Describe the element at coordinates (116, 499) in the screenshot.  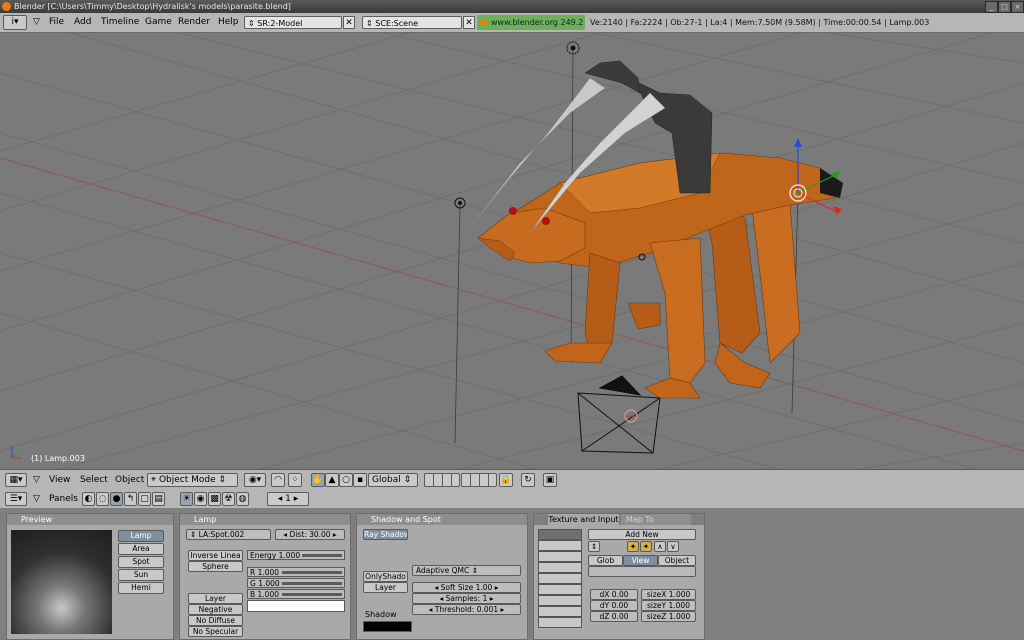
I see `shading-context-icon: ●` at that location.